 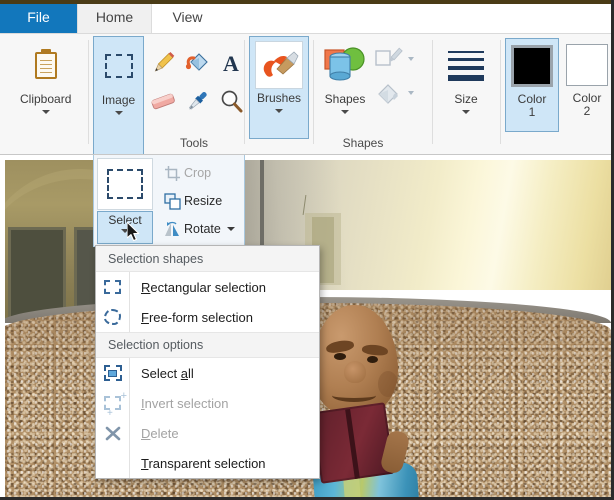 I want to click on delete-x-icon, so click(x=112, y=433).